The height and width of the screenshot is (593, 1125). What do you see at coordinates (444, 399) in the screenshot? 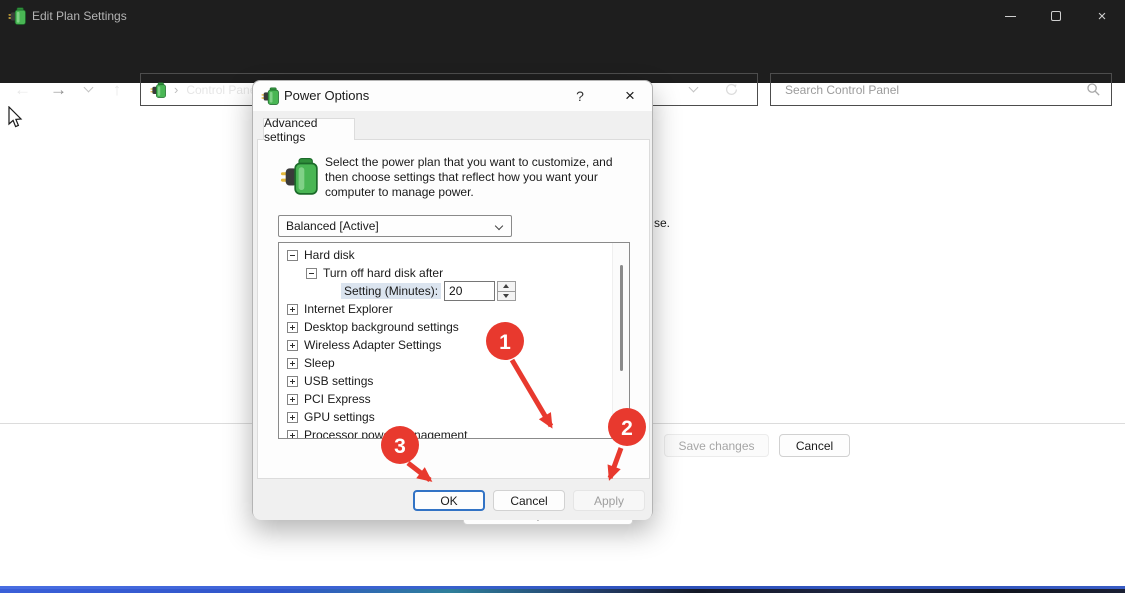
I see `tree-item-pci-express: PCI Express` at bounding box center [444, 399].